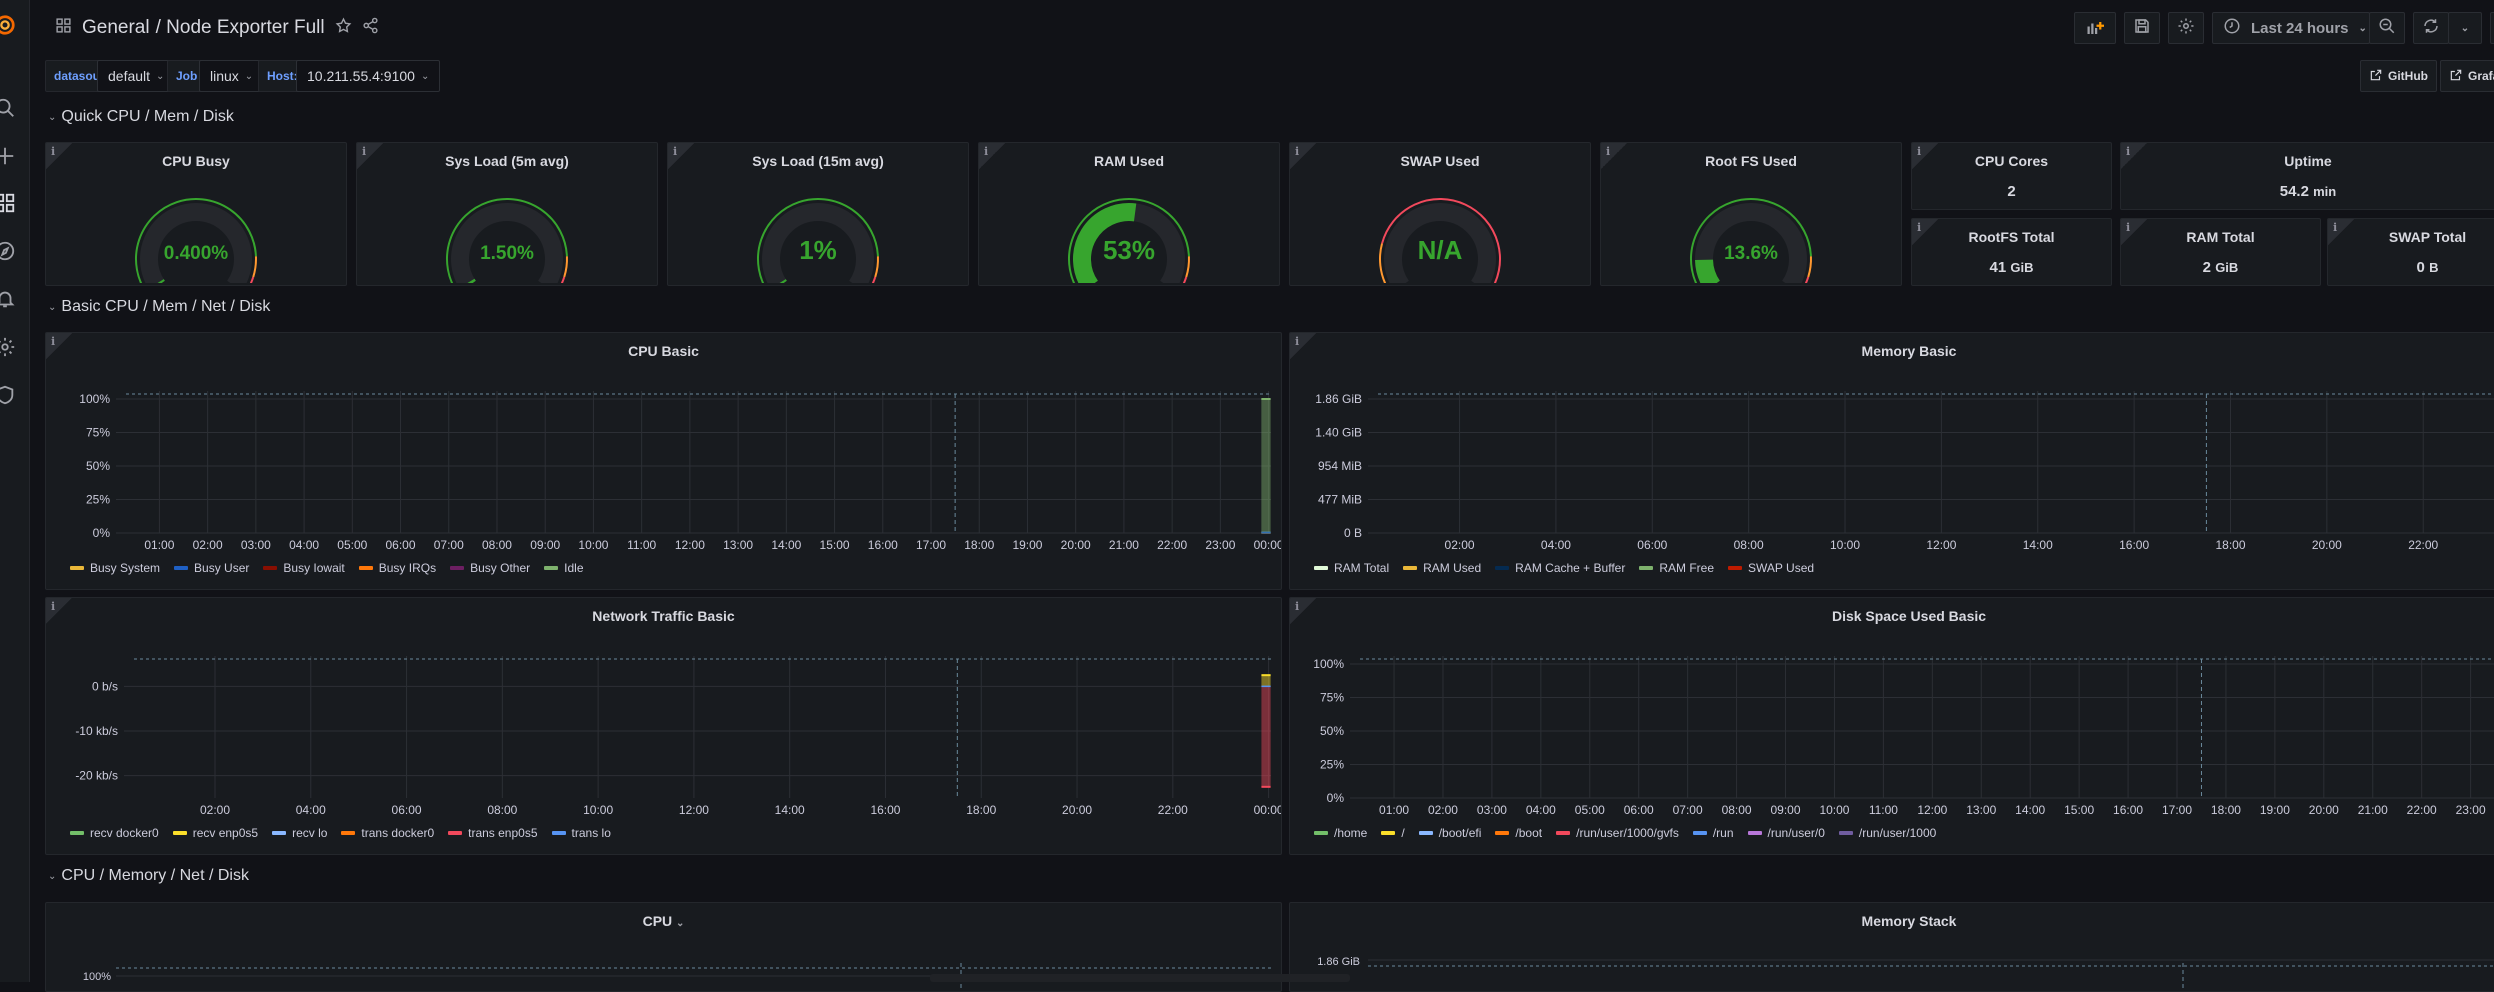 This screenshot has width=2494, height=992. Describe the element at coordinates (2492, 28) in the screenshot. I see `view-mode-button` at that location.